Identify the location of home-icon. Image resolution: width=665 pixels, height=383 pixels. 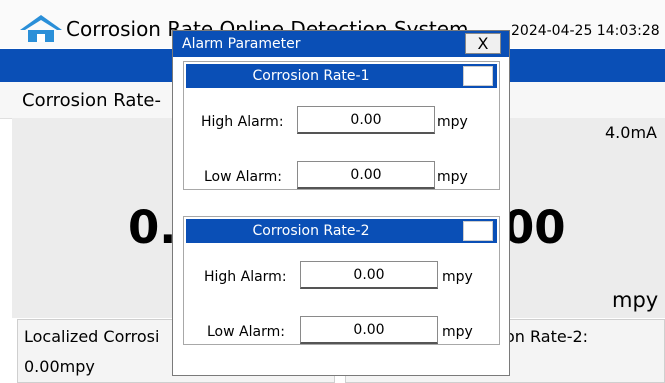
(41, 28).